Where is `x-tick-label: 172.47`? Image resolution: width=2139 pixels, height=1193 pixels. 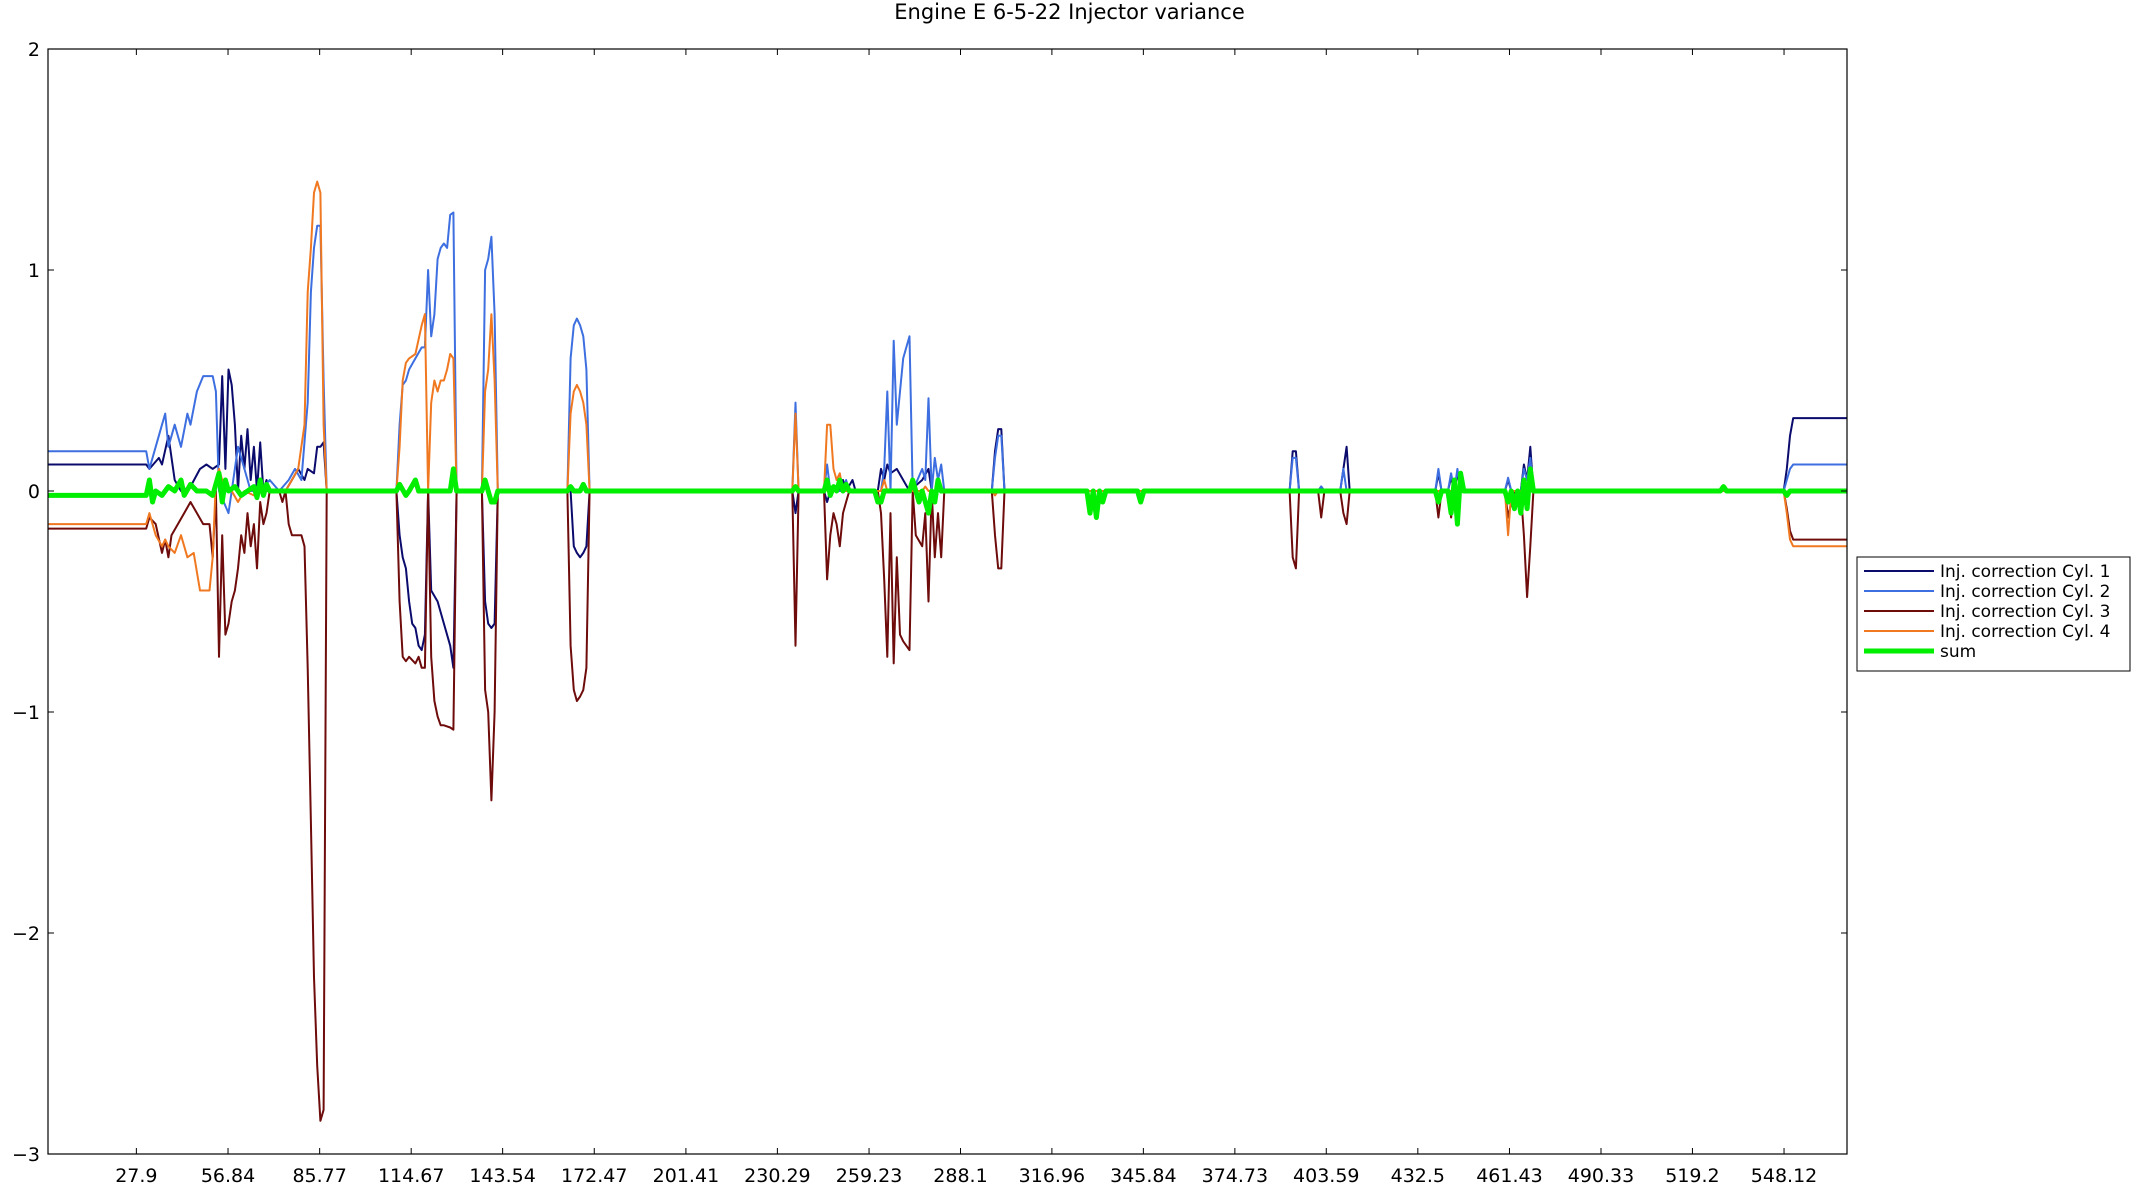
x-tick-label: 172.47 is located at coordinates (594, 1176).